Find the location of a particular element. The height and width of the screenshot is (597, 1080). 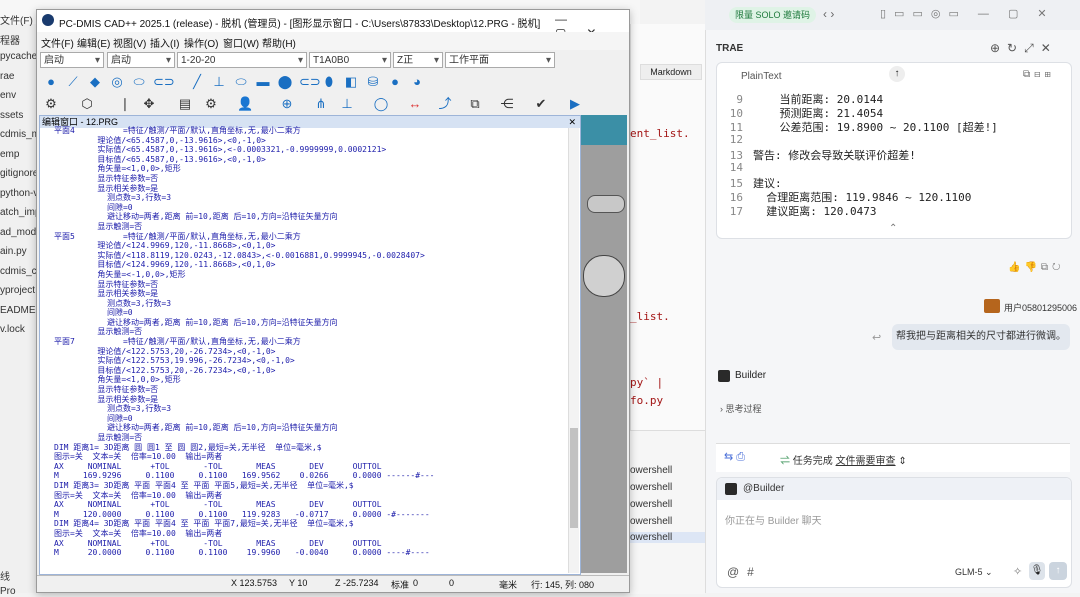

sparkle-icon: ✧ is located at coordinates (1017, 571).